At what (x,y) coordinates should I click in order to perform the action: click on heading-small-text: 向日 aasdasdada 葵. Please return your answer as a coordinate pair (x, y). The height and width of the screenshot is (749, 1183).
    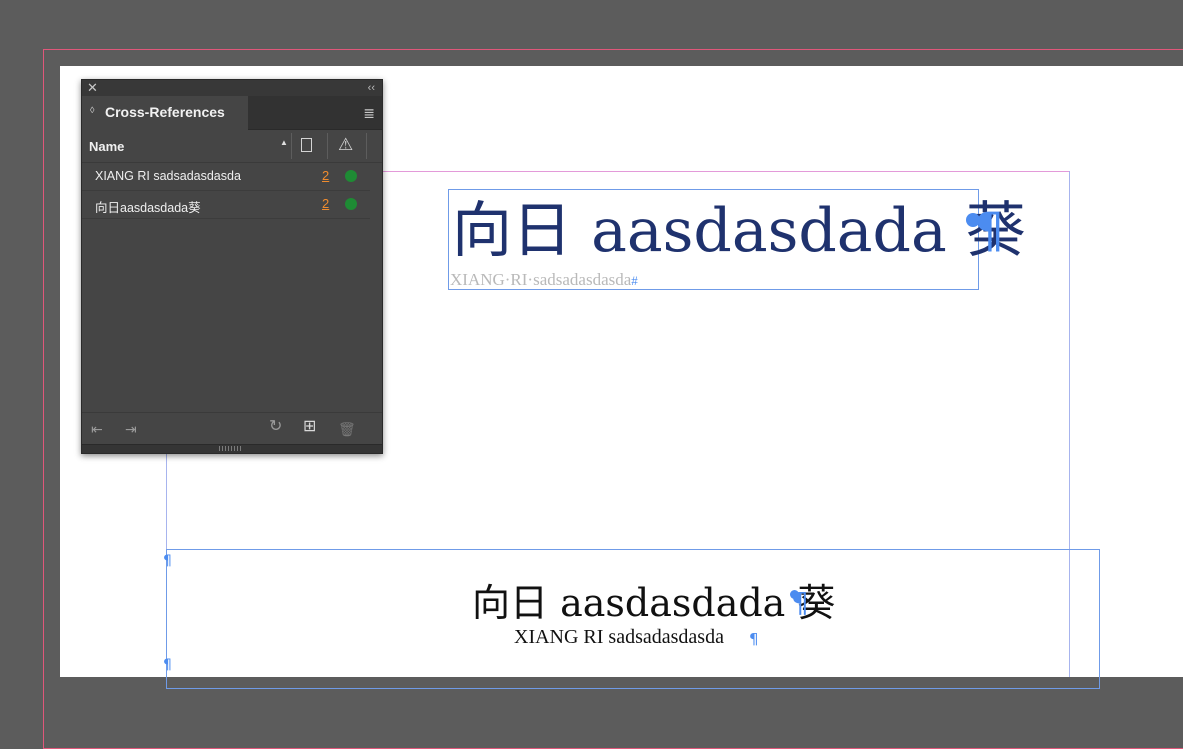
    Looking at the image, I should click on (653, 599).